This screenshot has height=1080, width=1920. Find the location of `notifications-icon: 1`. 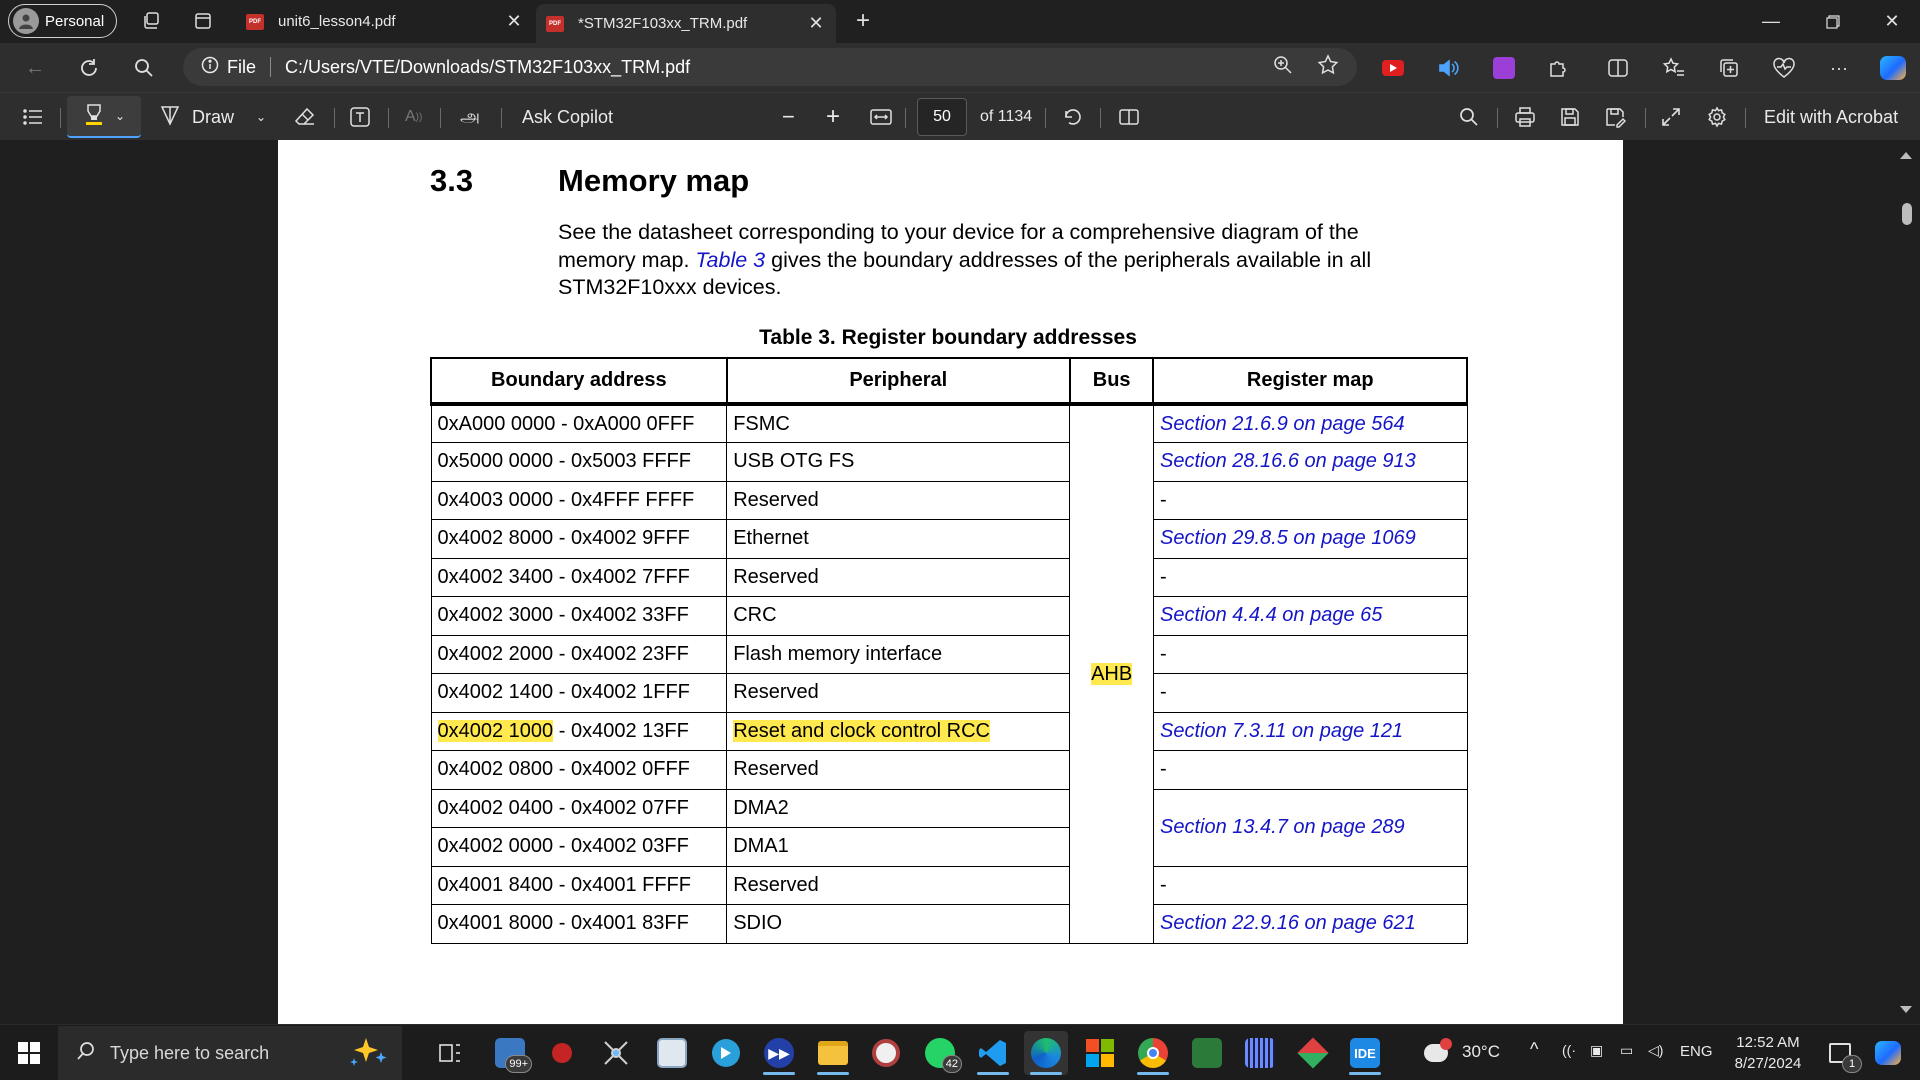

notifications-icon: 1 is located at coordinates (1840, 1053).